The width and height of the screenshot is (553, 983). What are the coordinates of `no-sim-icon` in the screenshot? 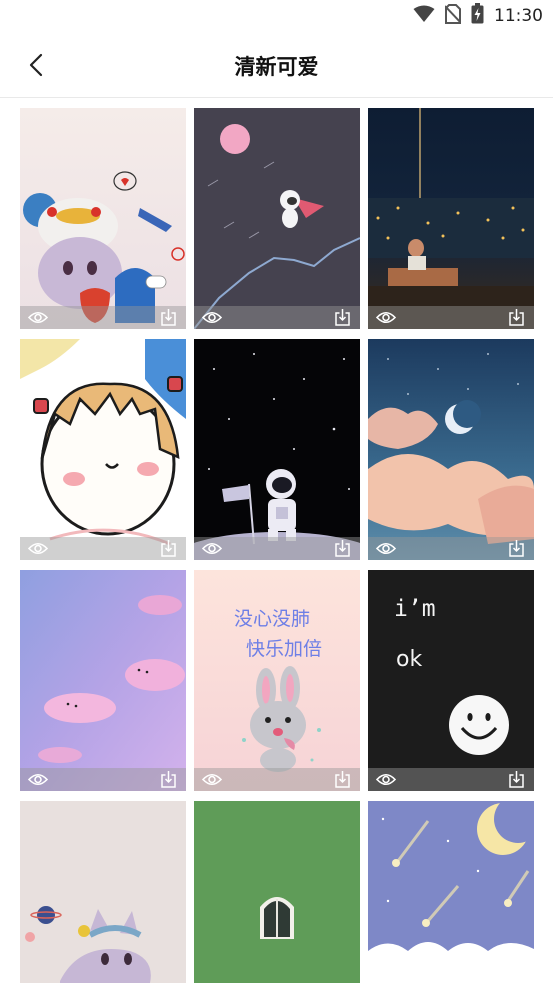 It's located at (453, 16).